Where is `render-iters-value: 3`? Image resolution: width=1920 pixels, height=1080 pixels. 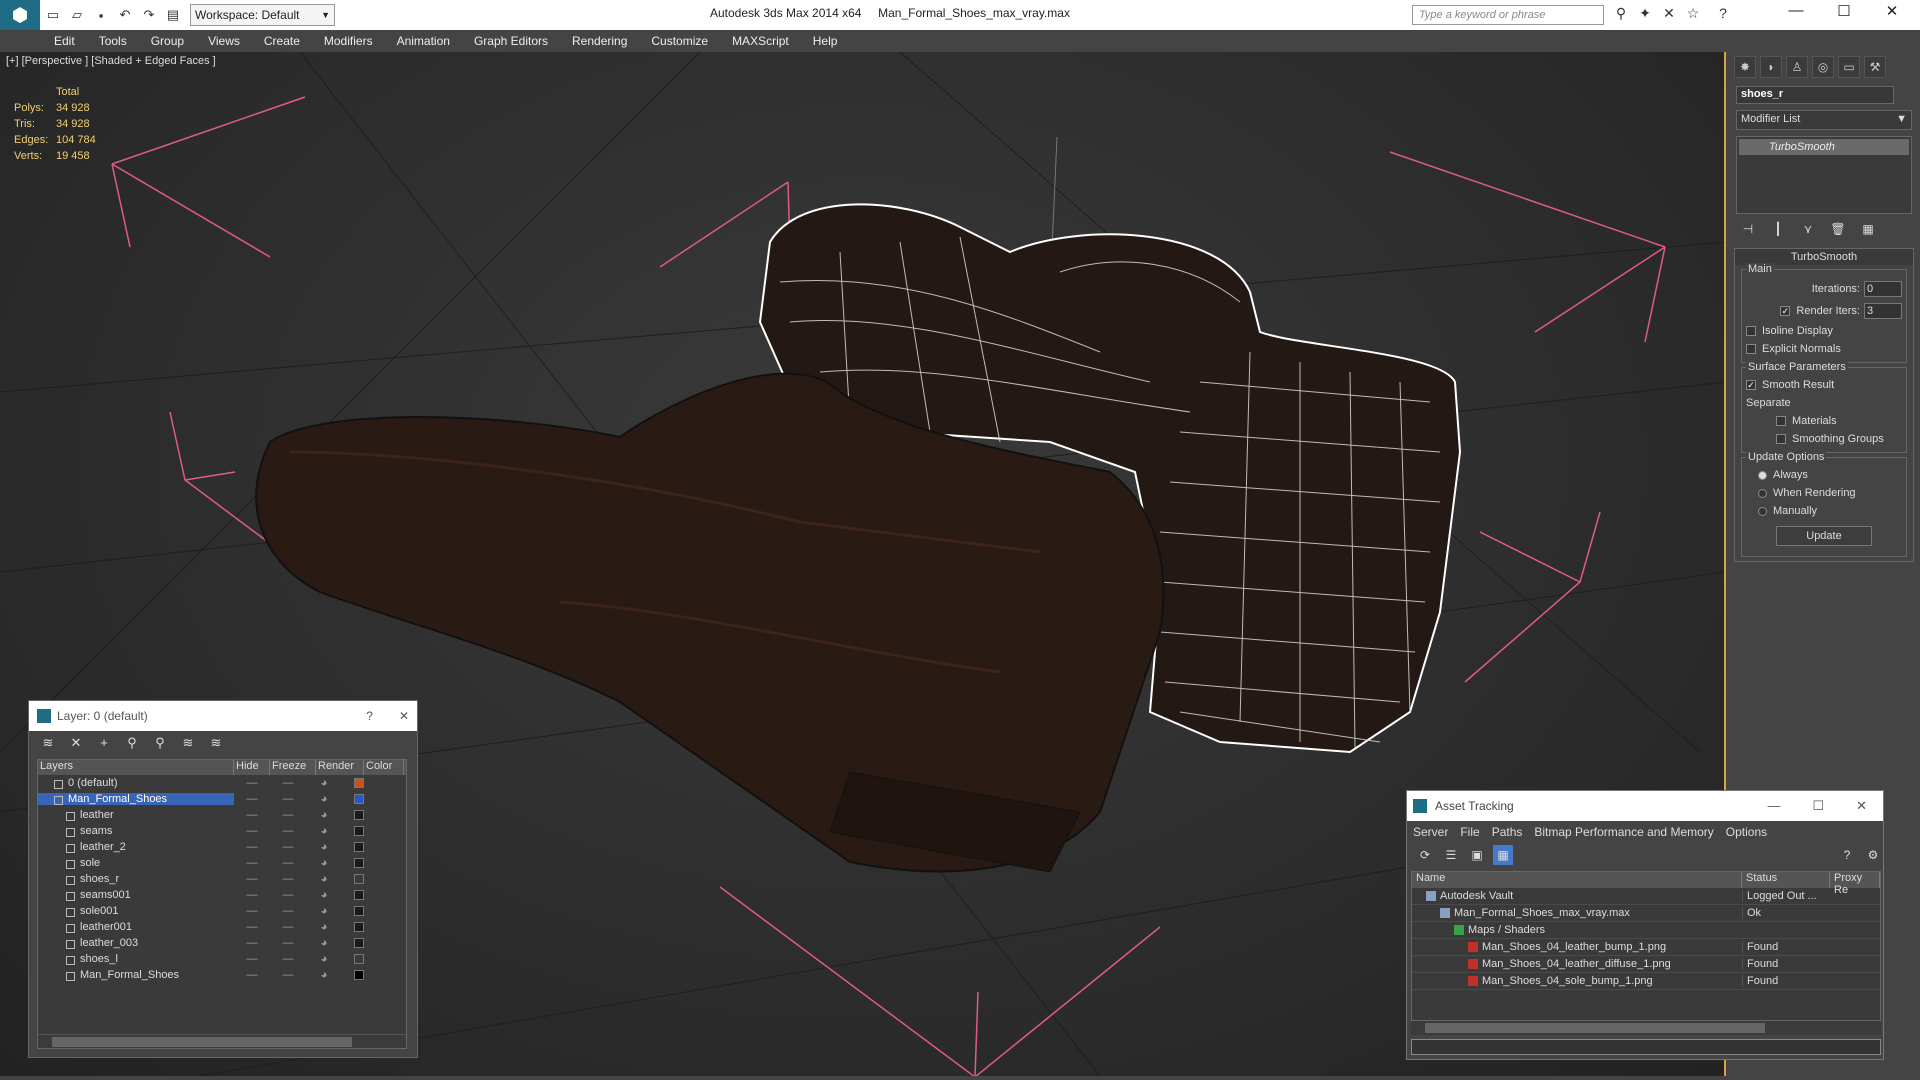
render-iters-value: 3 is located at coordinates (1883, 311).